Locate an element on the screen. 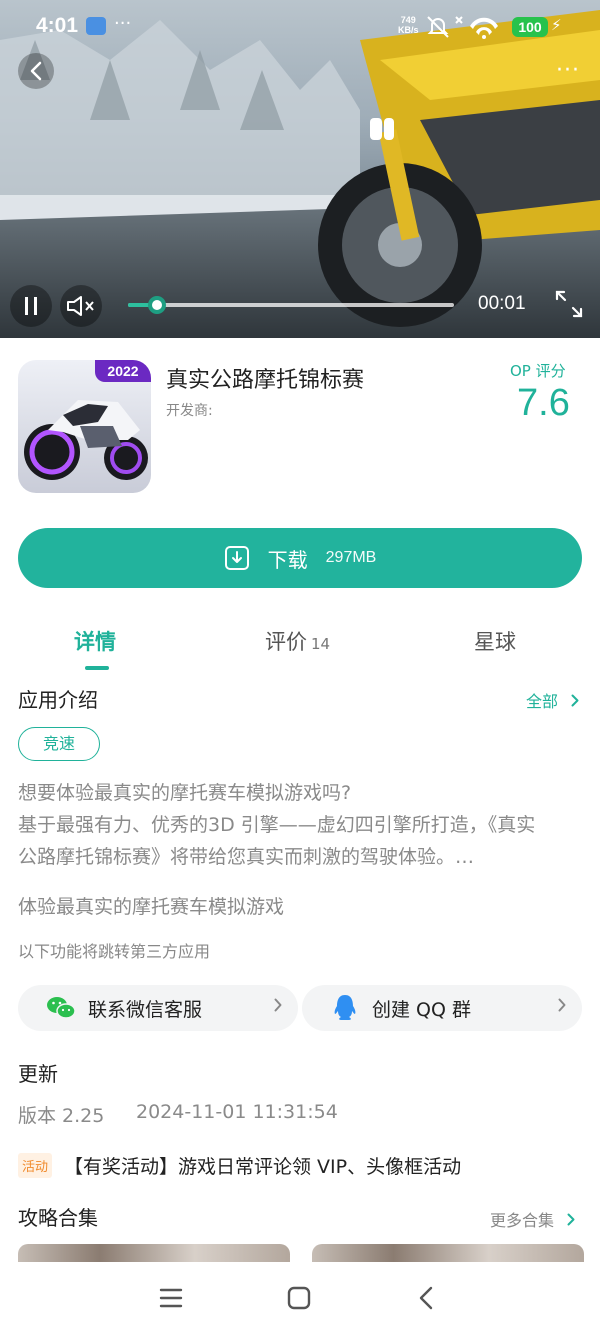  intro-more-label: 全部 is located at coordinates (542, 701).